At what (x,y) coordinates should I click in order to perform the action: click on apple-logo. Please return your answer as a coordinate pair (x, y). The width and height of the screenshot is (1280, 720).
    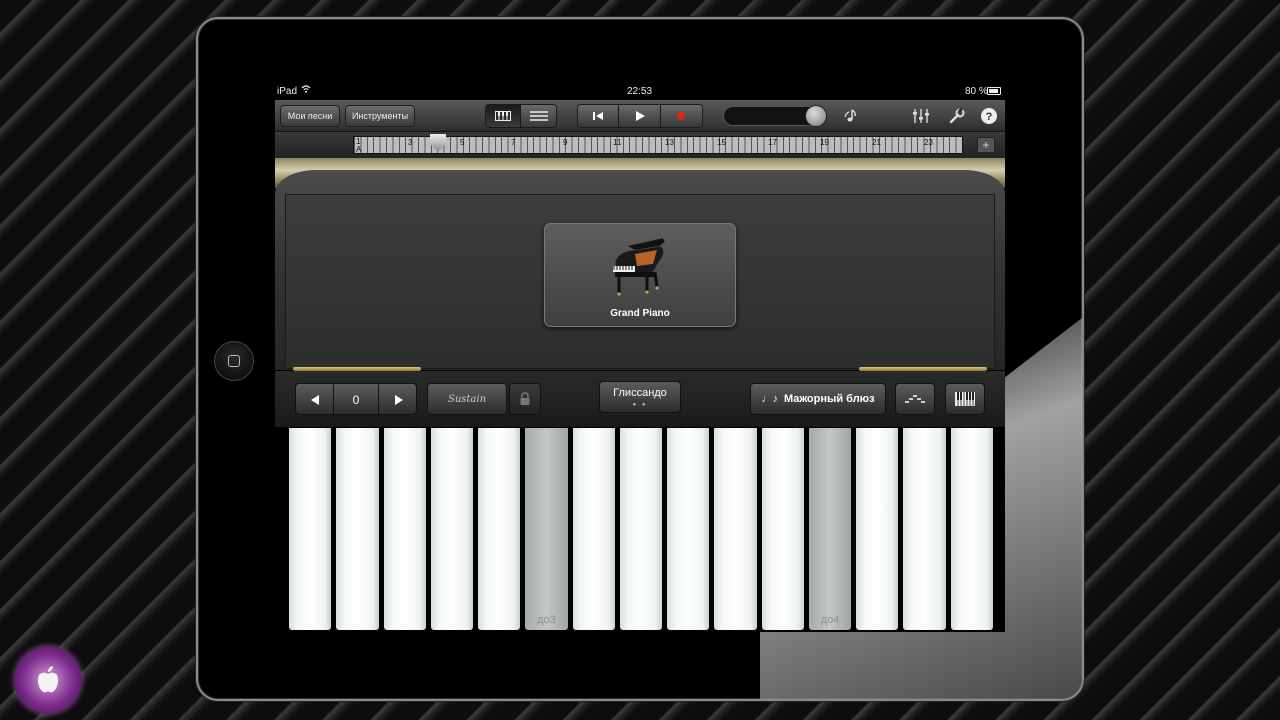
    Looking at the image, I should click on (48, 680).